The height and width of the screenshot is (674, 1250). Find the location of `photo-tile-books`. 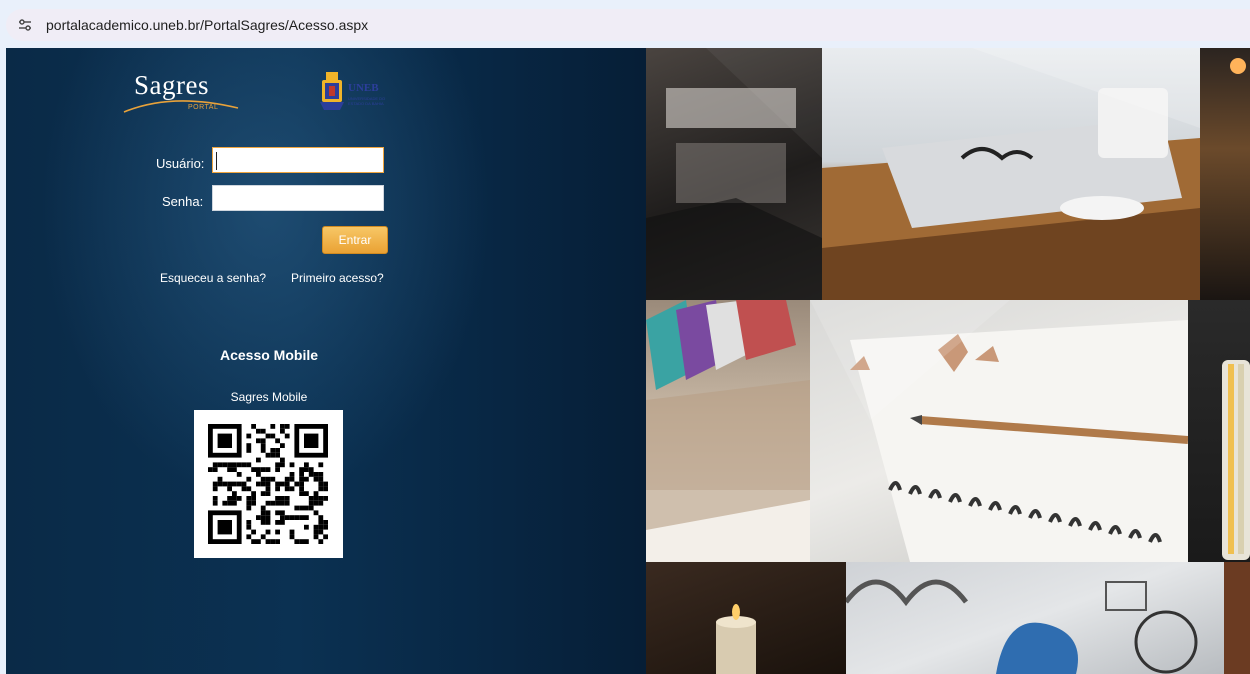

photo-tile-books is located at coordinates (728, 431).